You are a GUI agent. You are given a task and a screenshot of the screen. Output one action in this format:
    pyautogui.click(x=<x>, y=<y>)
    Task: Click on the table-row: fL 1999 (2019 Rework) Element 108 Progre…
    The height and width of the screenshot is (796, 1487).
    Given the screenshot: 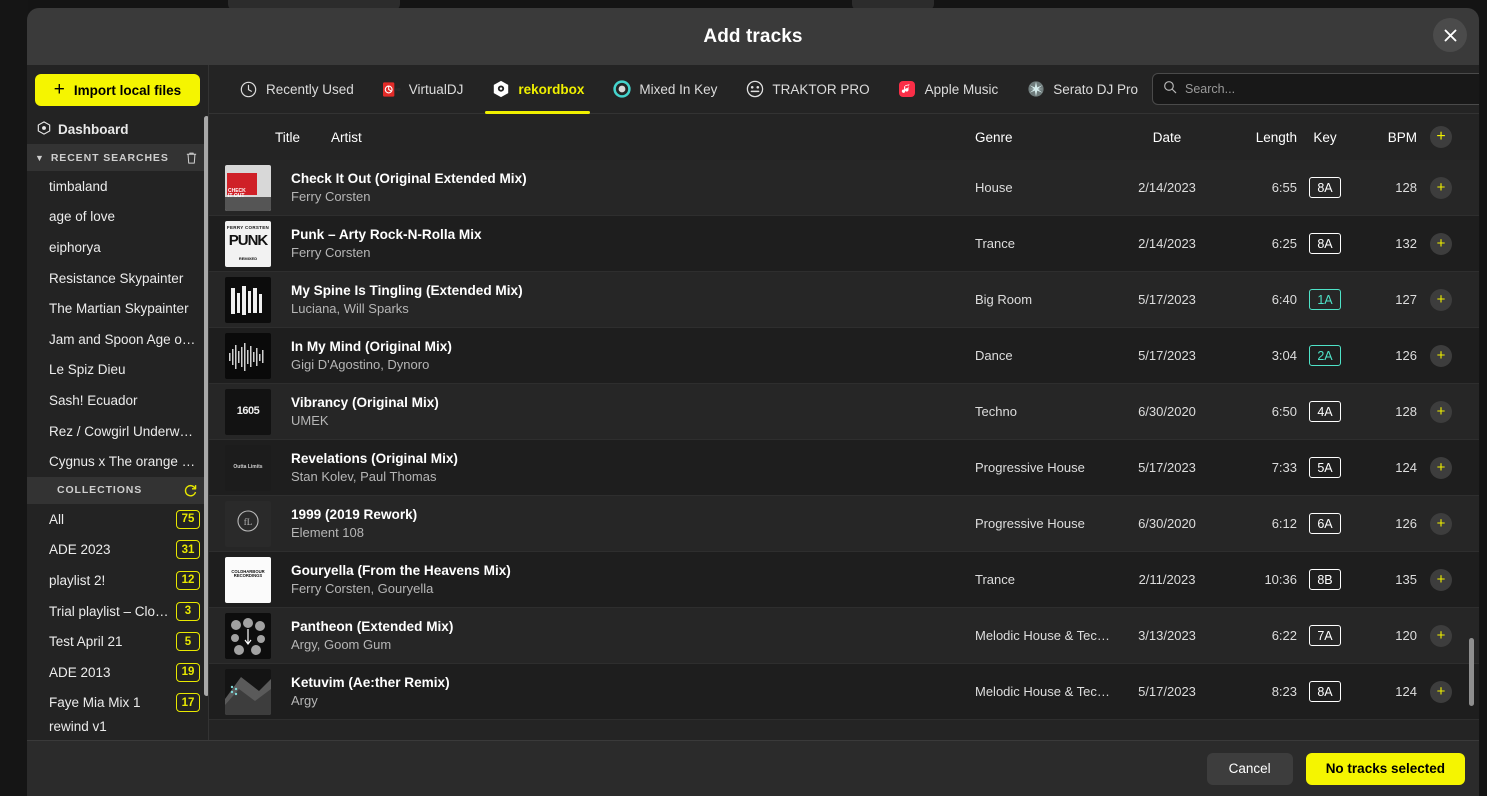 What is the action you would take?
    pyautogui.click(x=844, y=524)
    